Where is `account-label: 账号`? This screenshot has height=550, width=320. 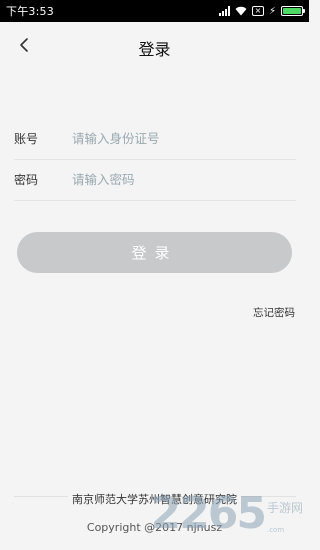 account-label: 账号 is located at coordinates (26, 139).